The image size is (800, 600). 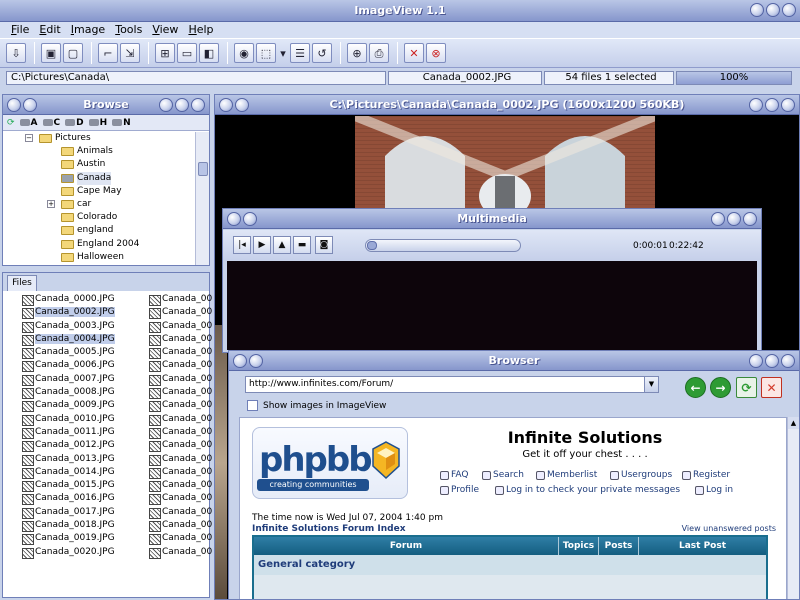 What do you see at coordinates (372, 245) in the screenshot?
I see `seek-slider-thumb` at bounding box center [372, 245].